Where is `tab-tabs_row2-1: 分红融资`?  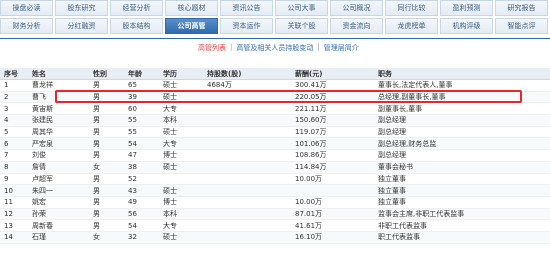
tab-tabs_row2-1: 分红融资 is located at coordinates (81, 26).